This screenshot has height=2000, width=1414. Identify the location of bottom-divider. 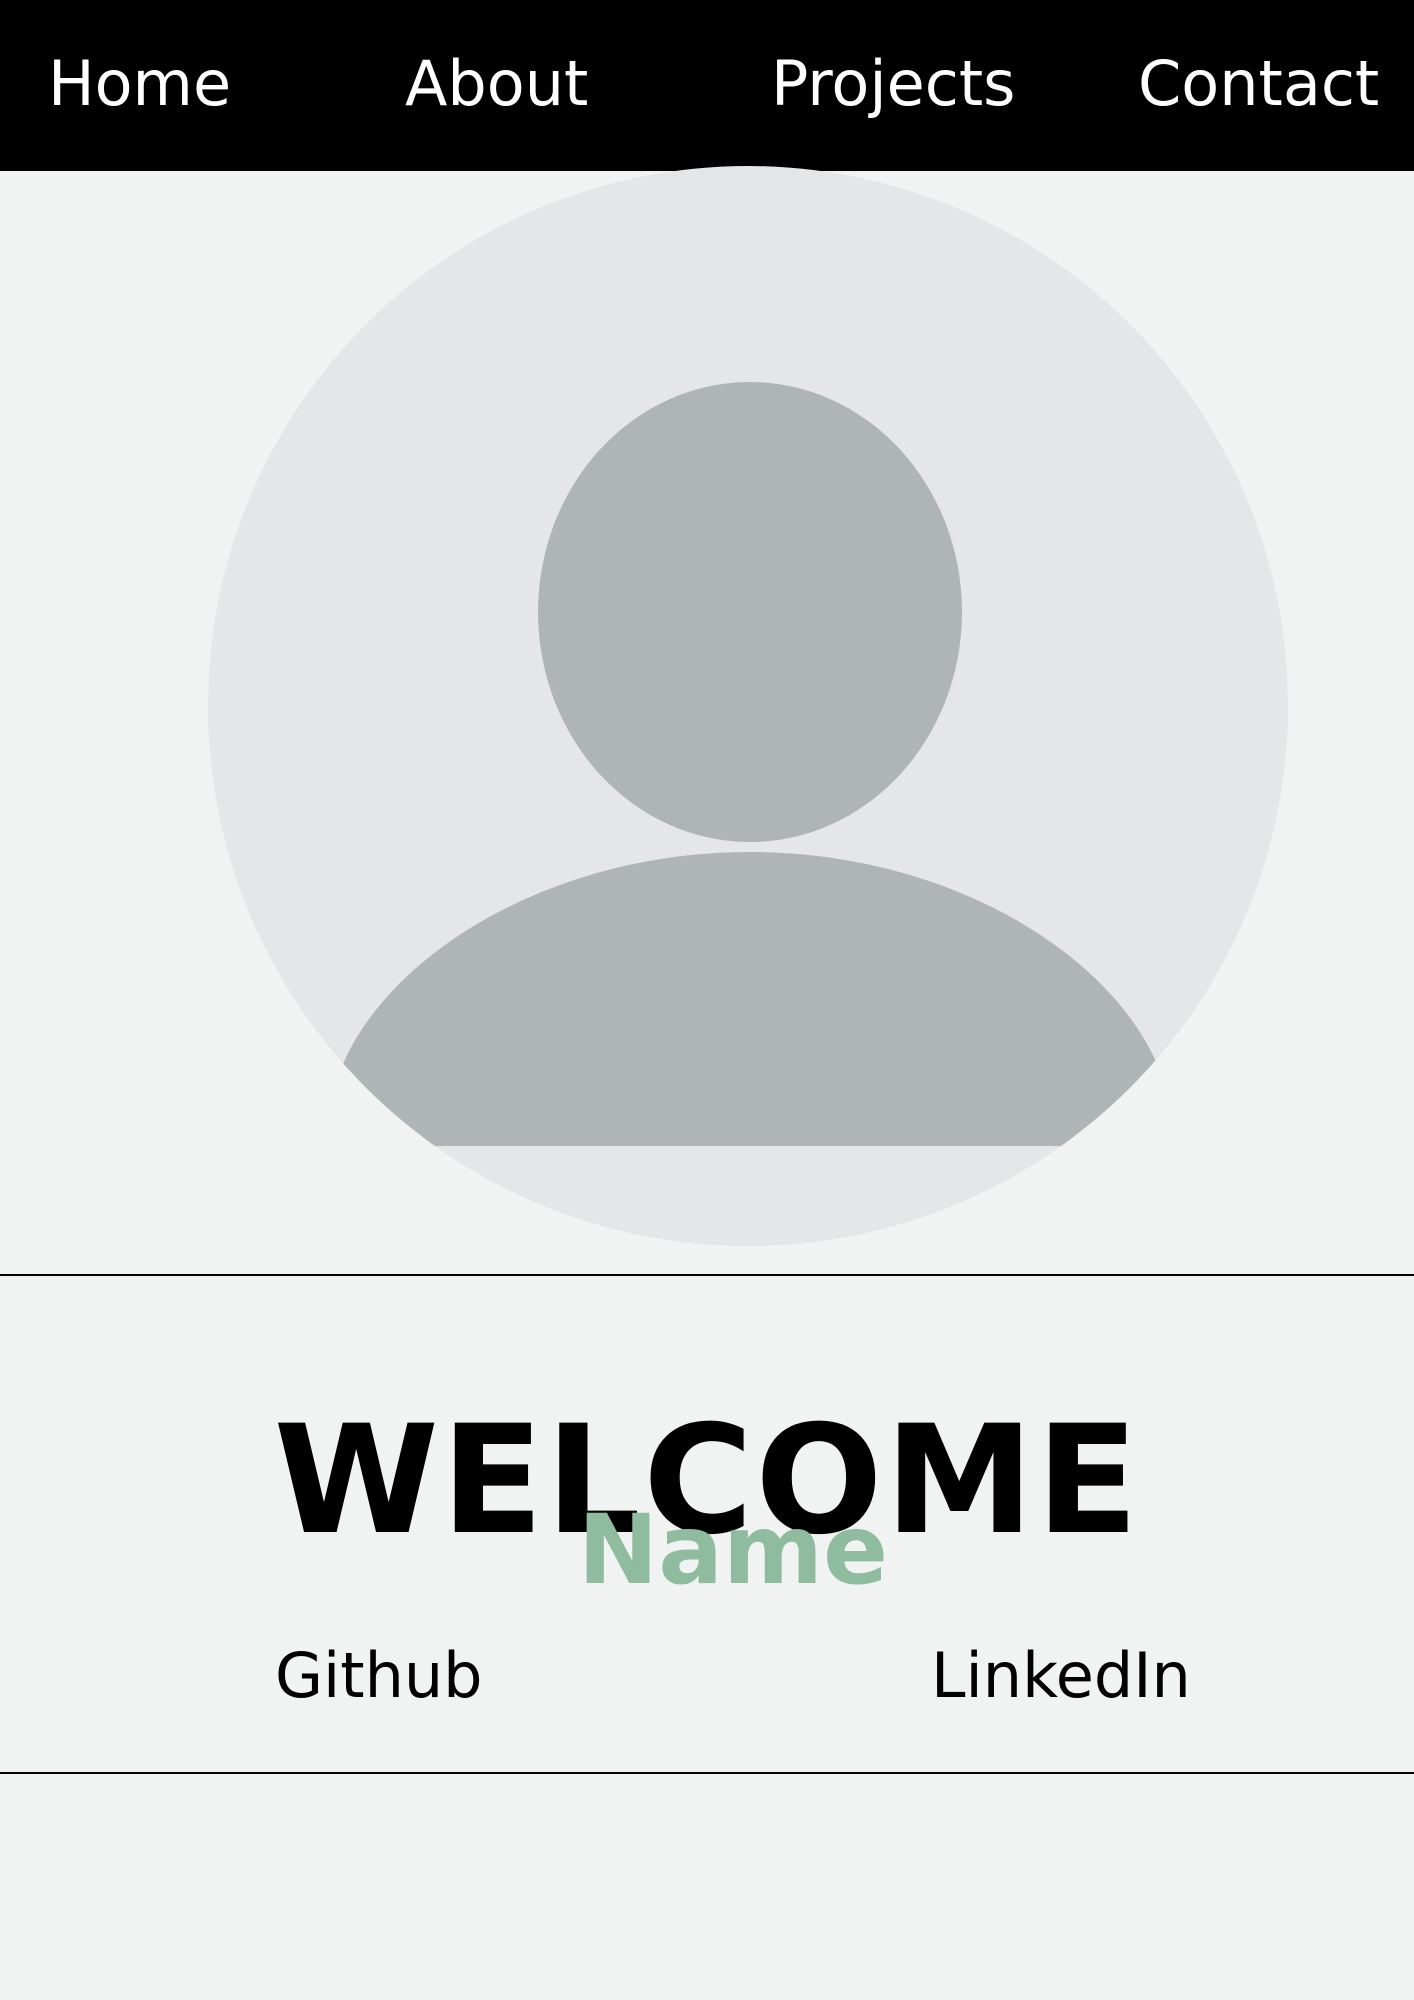
(707, 1773).